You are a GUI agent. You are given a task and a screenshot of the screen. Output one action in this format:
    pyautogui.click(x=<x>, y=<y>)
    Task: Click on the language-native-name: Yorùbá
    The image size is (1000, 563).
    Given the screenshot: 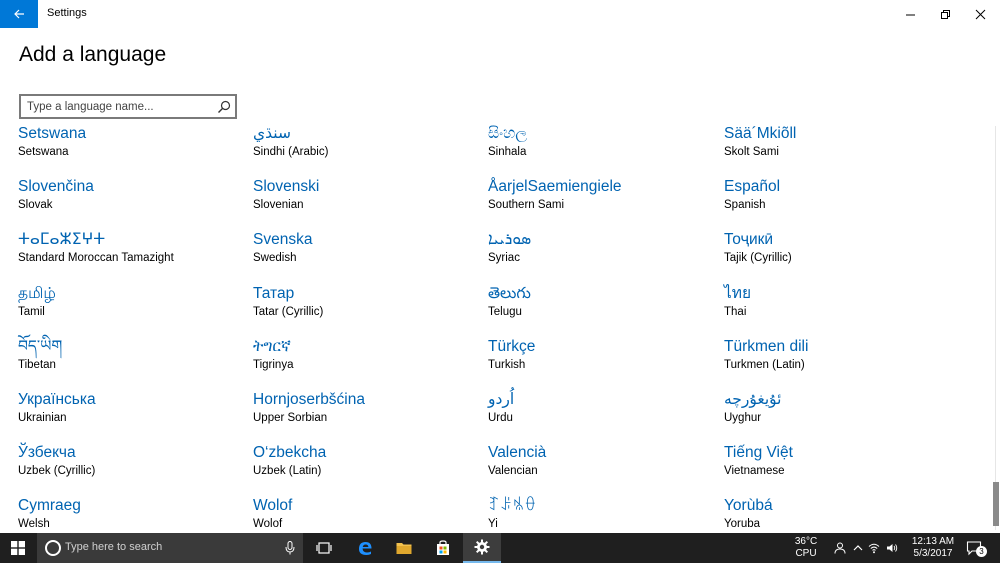 What is the action you would take?
    pyautogui.click(x=748, y=506)
    